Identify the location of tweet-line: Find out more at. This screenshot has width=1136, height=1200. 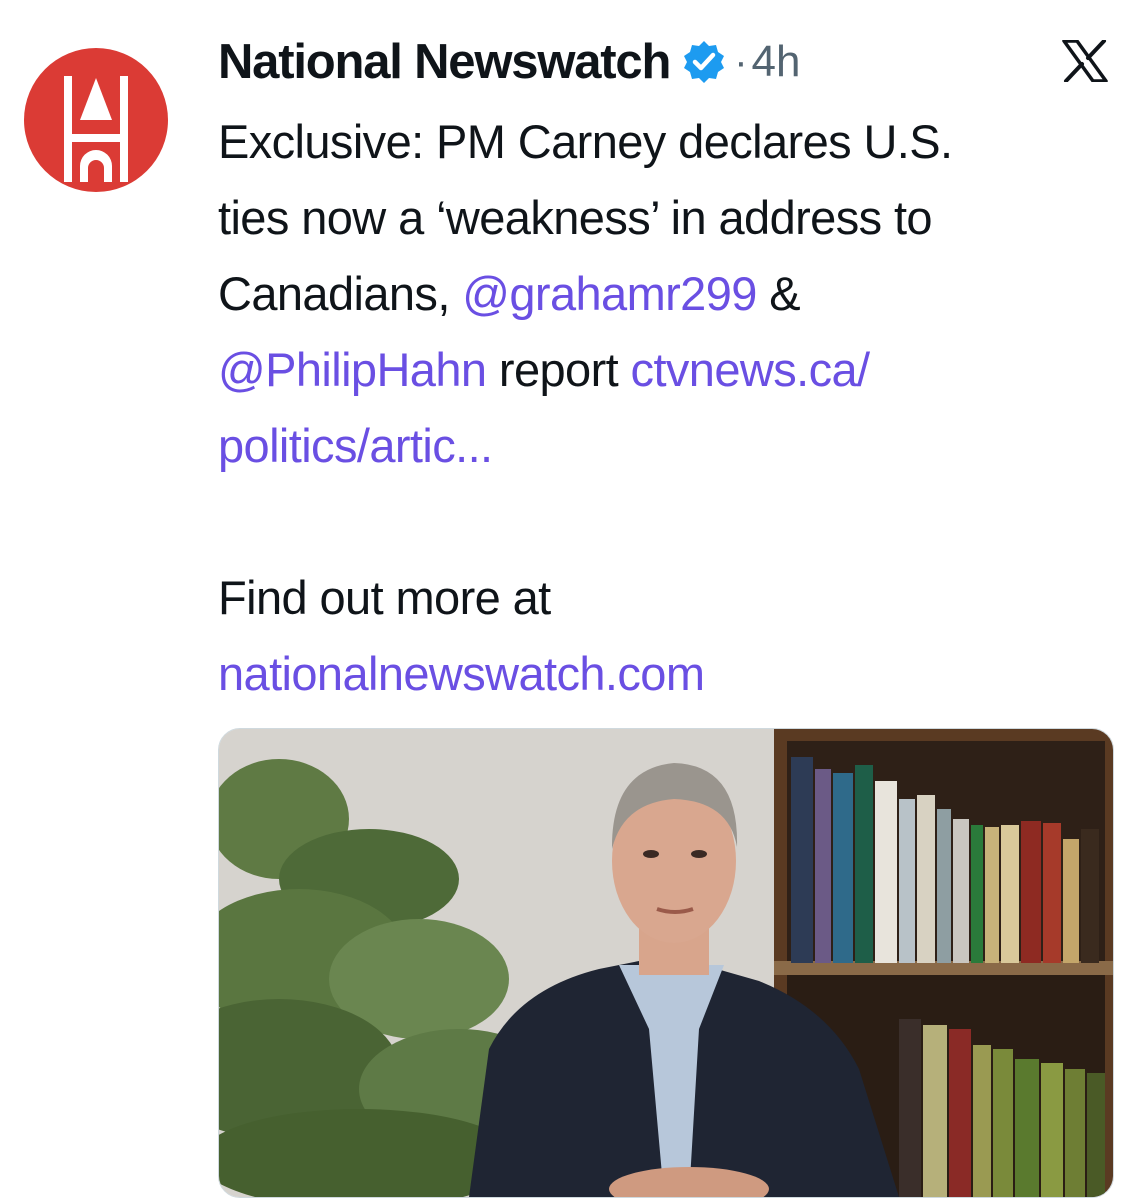
(384, 597).